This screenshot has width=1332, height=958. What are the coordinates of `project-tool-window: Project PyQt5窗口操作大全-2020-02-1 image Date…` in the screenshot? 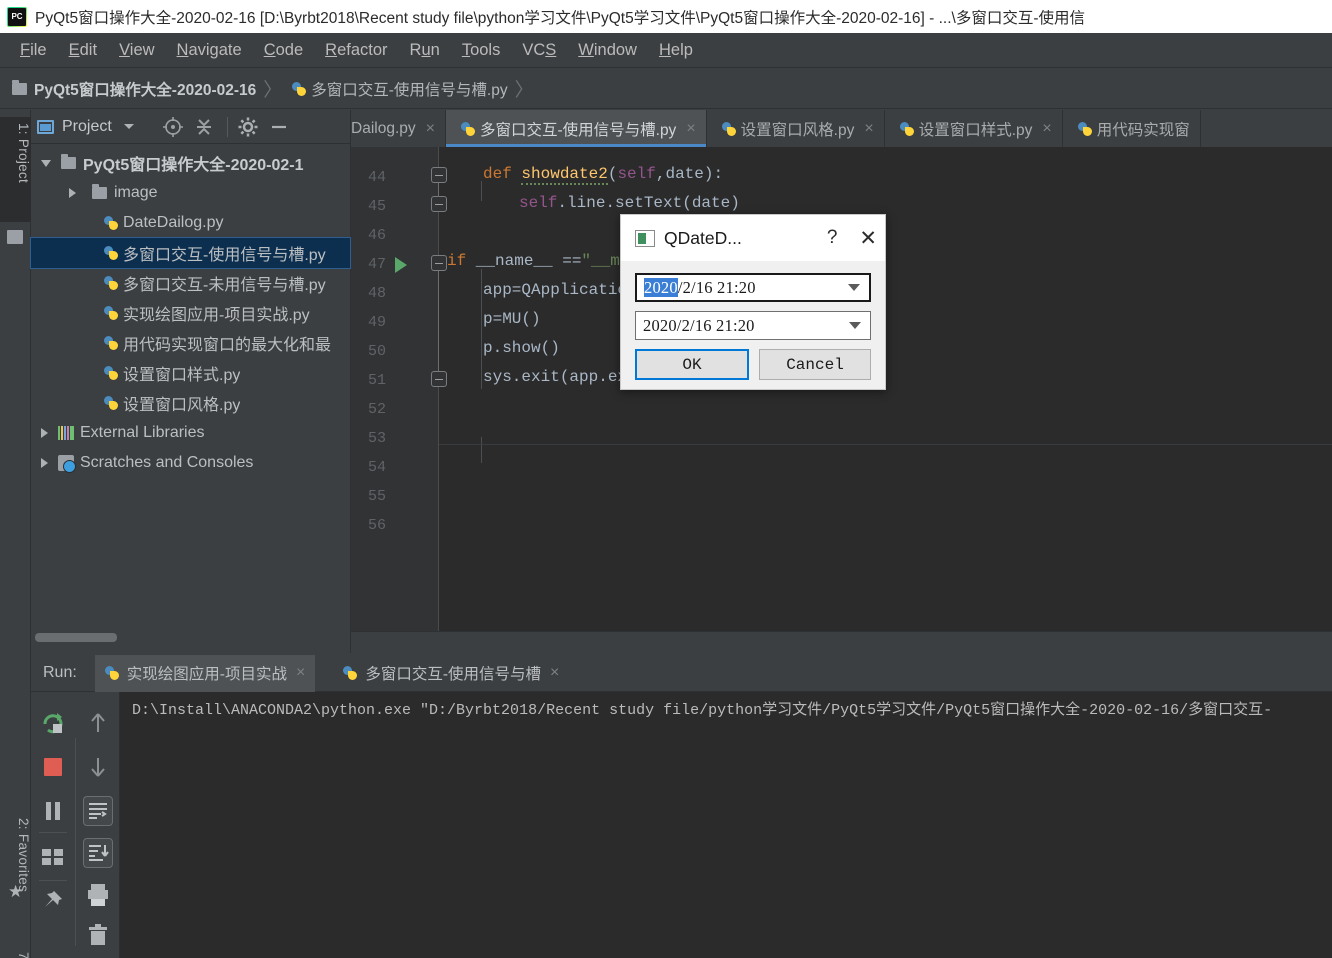 It's located at (190, 381).